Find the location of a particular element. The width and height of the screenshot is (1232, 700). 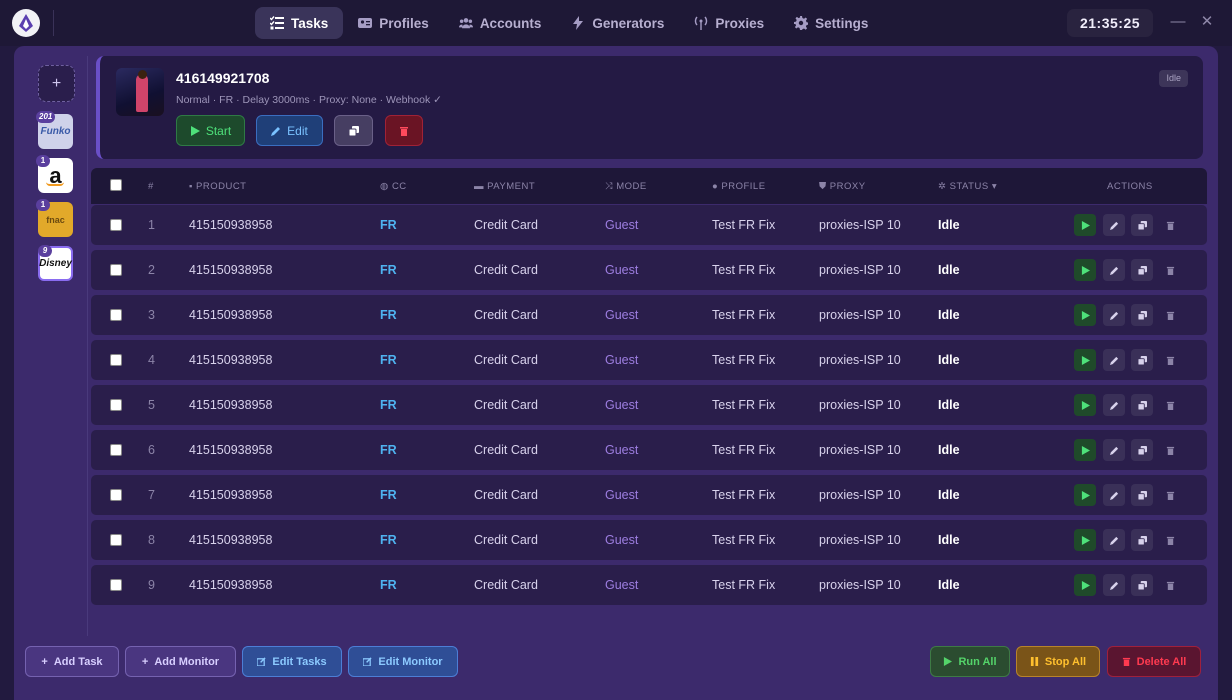

play-icon is located at coordinates (1085, 540).